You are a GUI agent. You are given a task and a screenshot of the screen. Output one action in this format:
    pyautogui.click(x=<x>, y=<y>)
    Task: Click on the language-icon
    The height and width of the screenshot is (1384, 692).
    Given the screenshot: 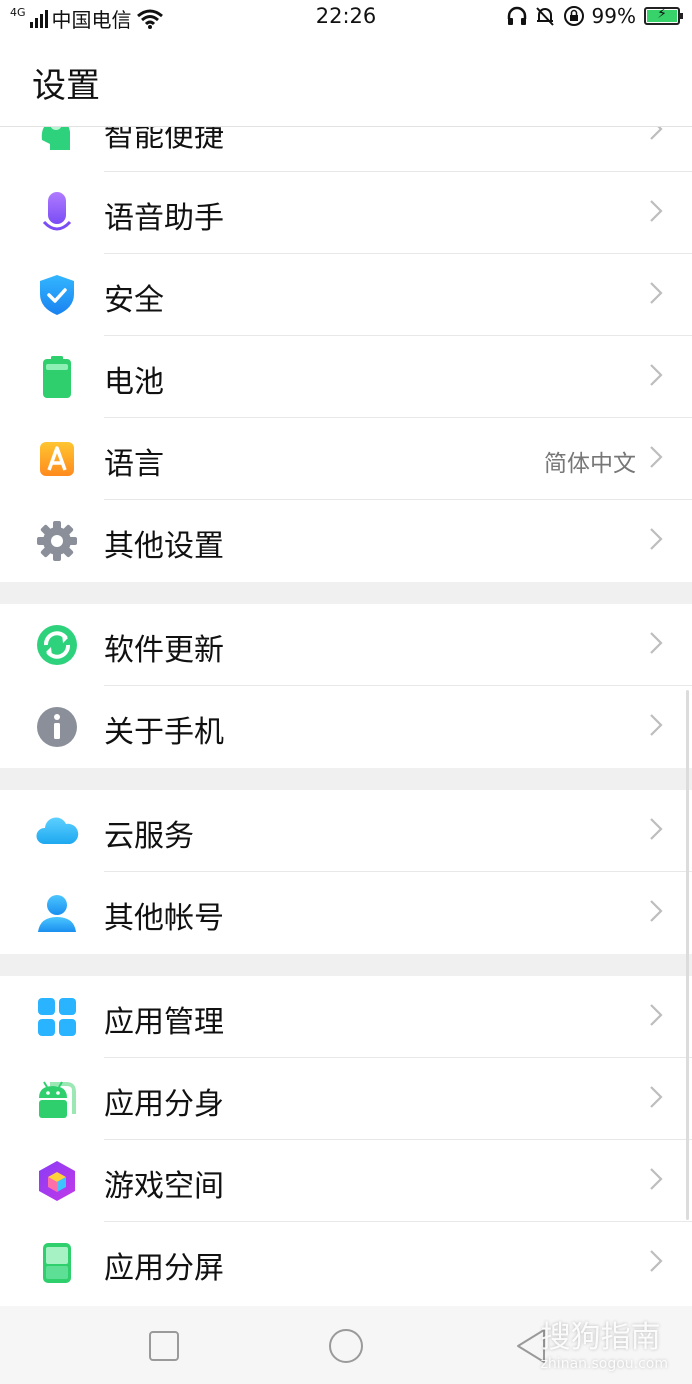 What is the action you would take?
    pyautogui.click(x=57, y=459)
    